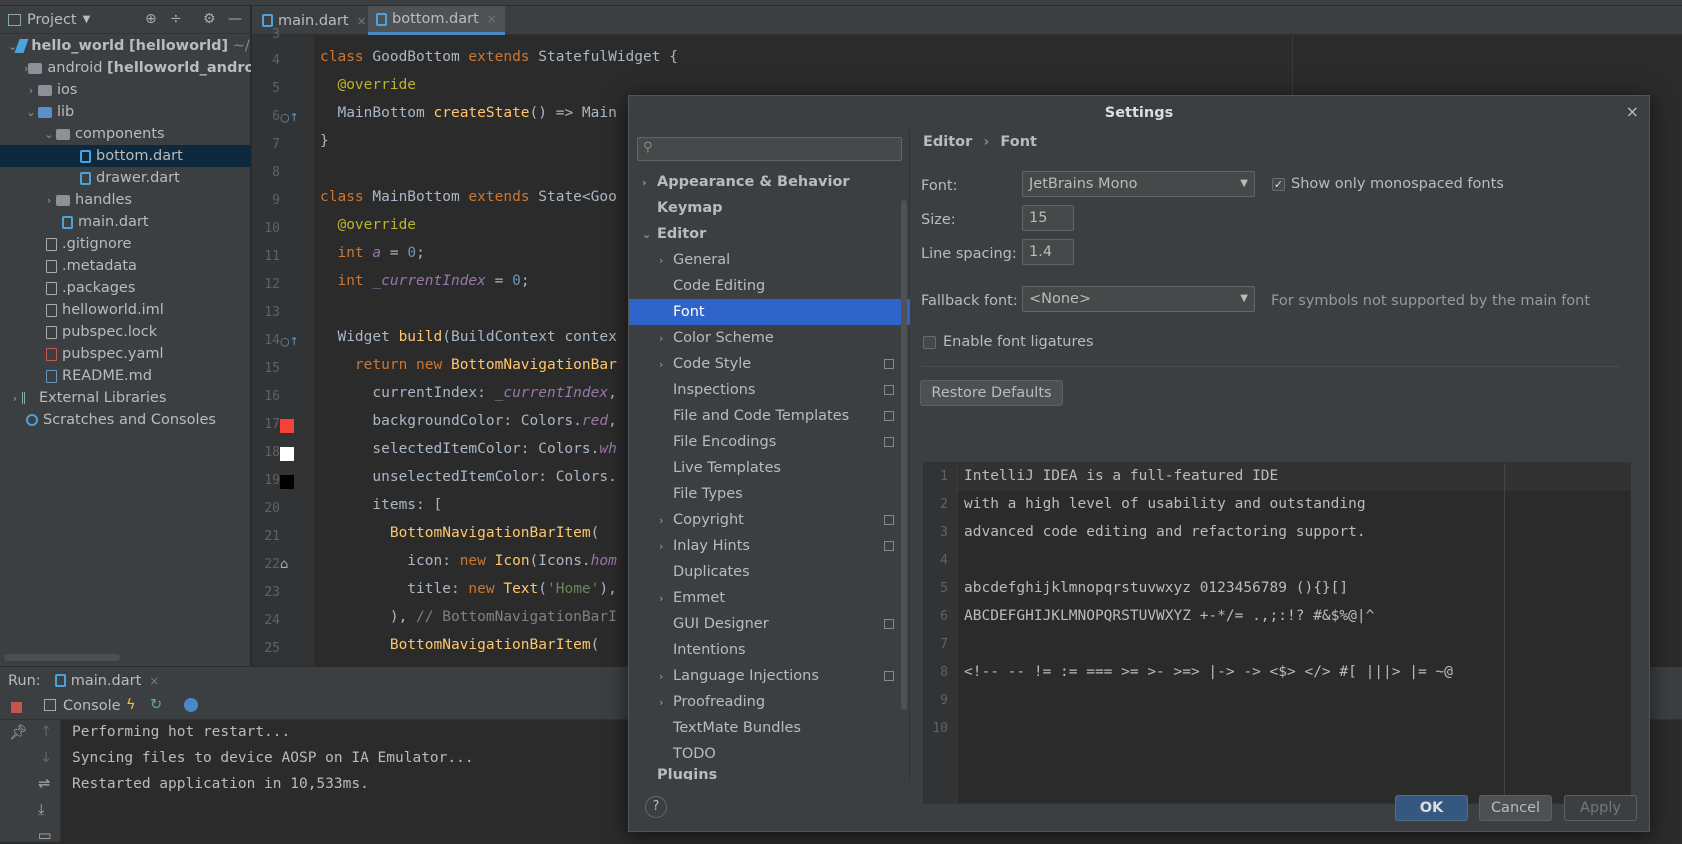 The height and width of the screenshot is (844, 1682). I want to click on cancel-button: Cancel, so click(1515, 808).